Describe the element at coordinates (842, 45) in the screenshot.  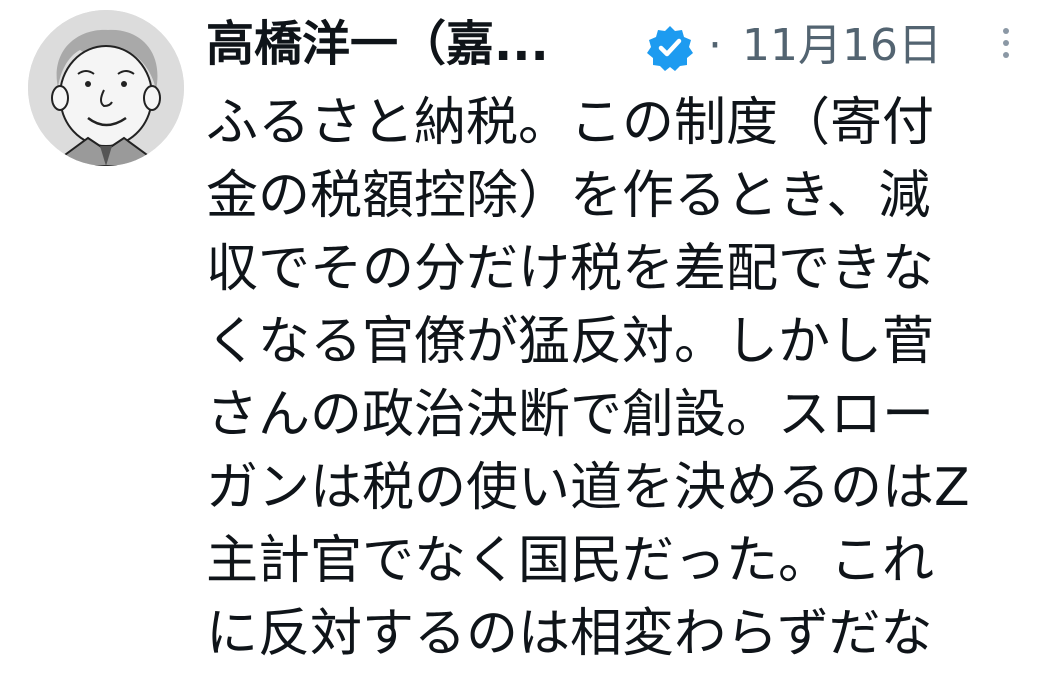
I see `tweet-date: 11月16日` at that location.